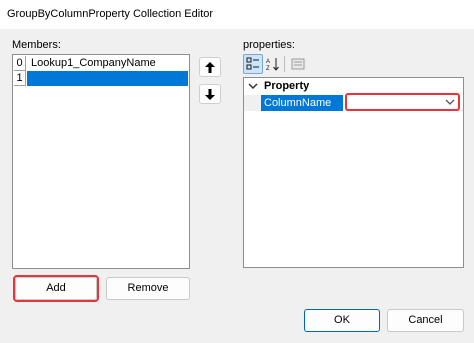 This screenshot has width=474, height=343. What do you see at coordinates (402, 102) in the screenshot?
I see `property-value-highlight` at bounding box center [402, 102].